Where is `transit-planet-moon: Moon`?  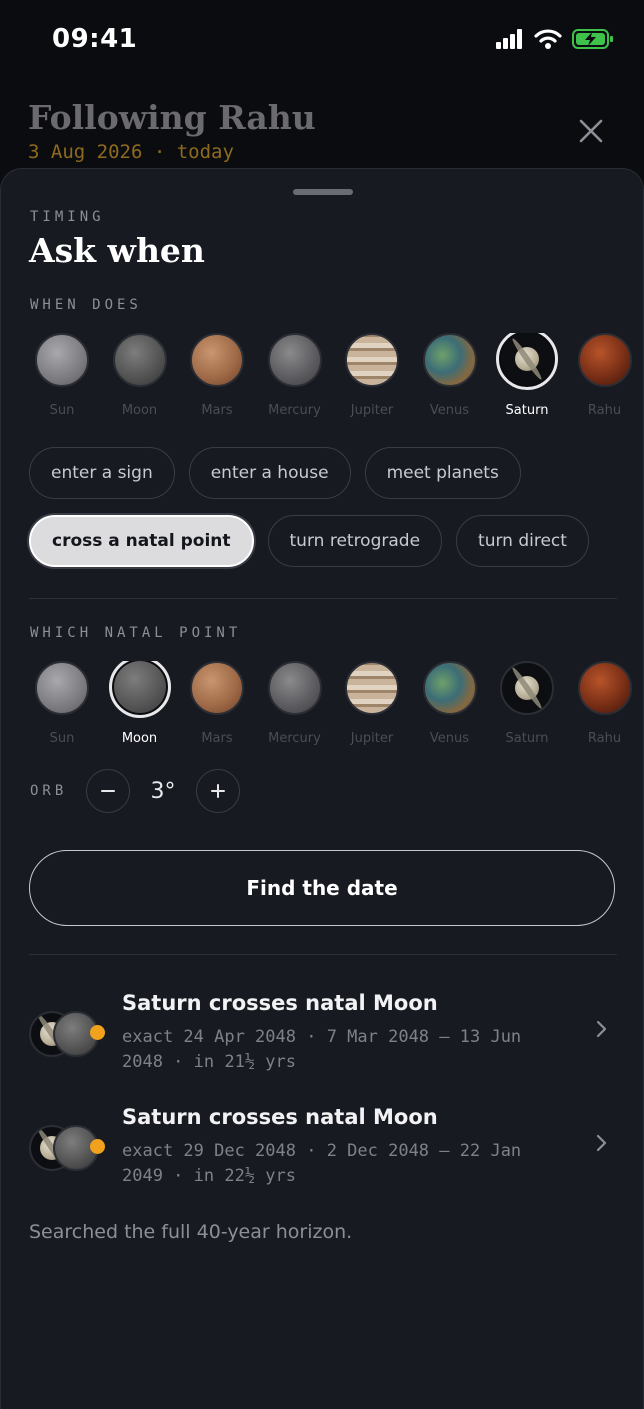
transit-planet-moon: Moon is located at coordinates (140, 375).